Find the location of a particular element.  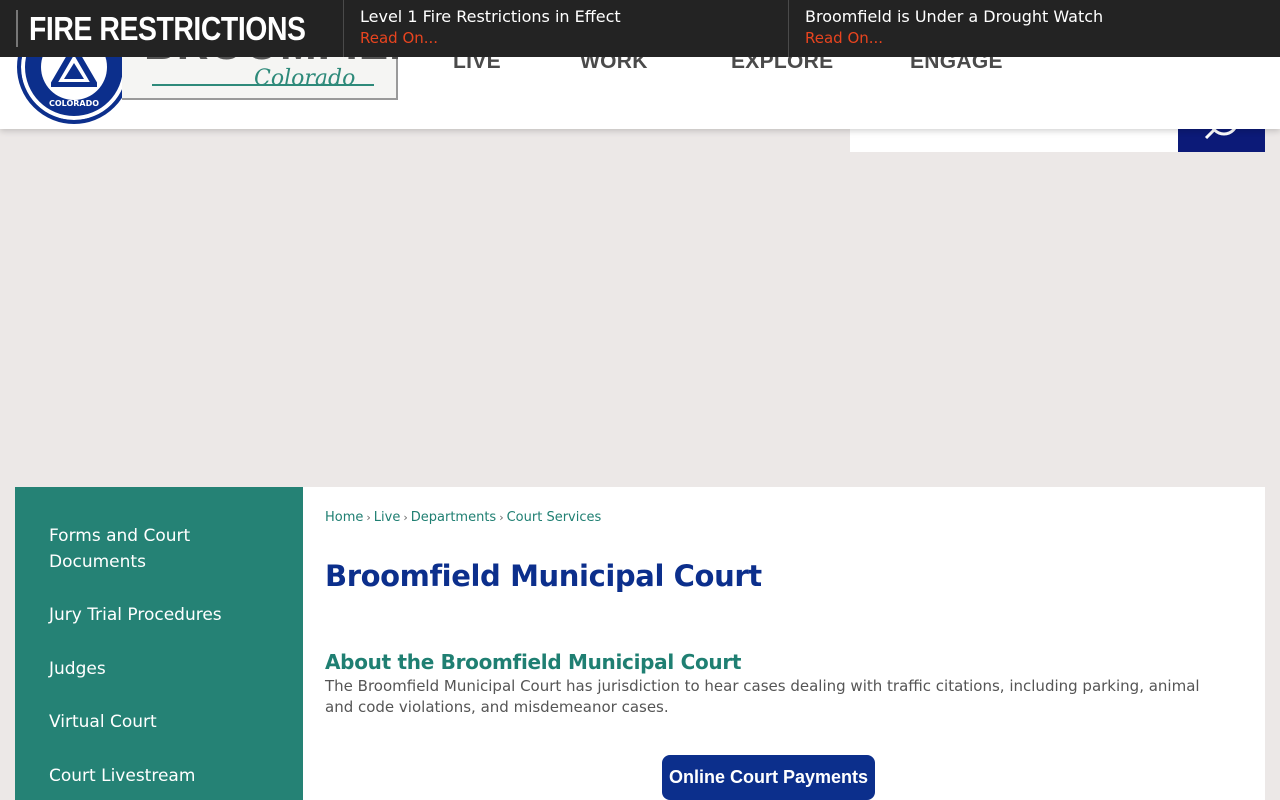

breadcrumb-home: Home is located at coordinates (344, 517).